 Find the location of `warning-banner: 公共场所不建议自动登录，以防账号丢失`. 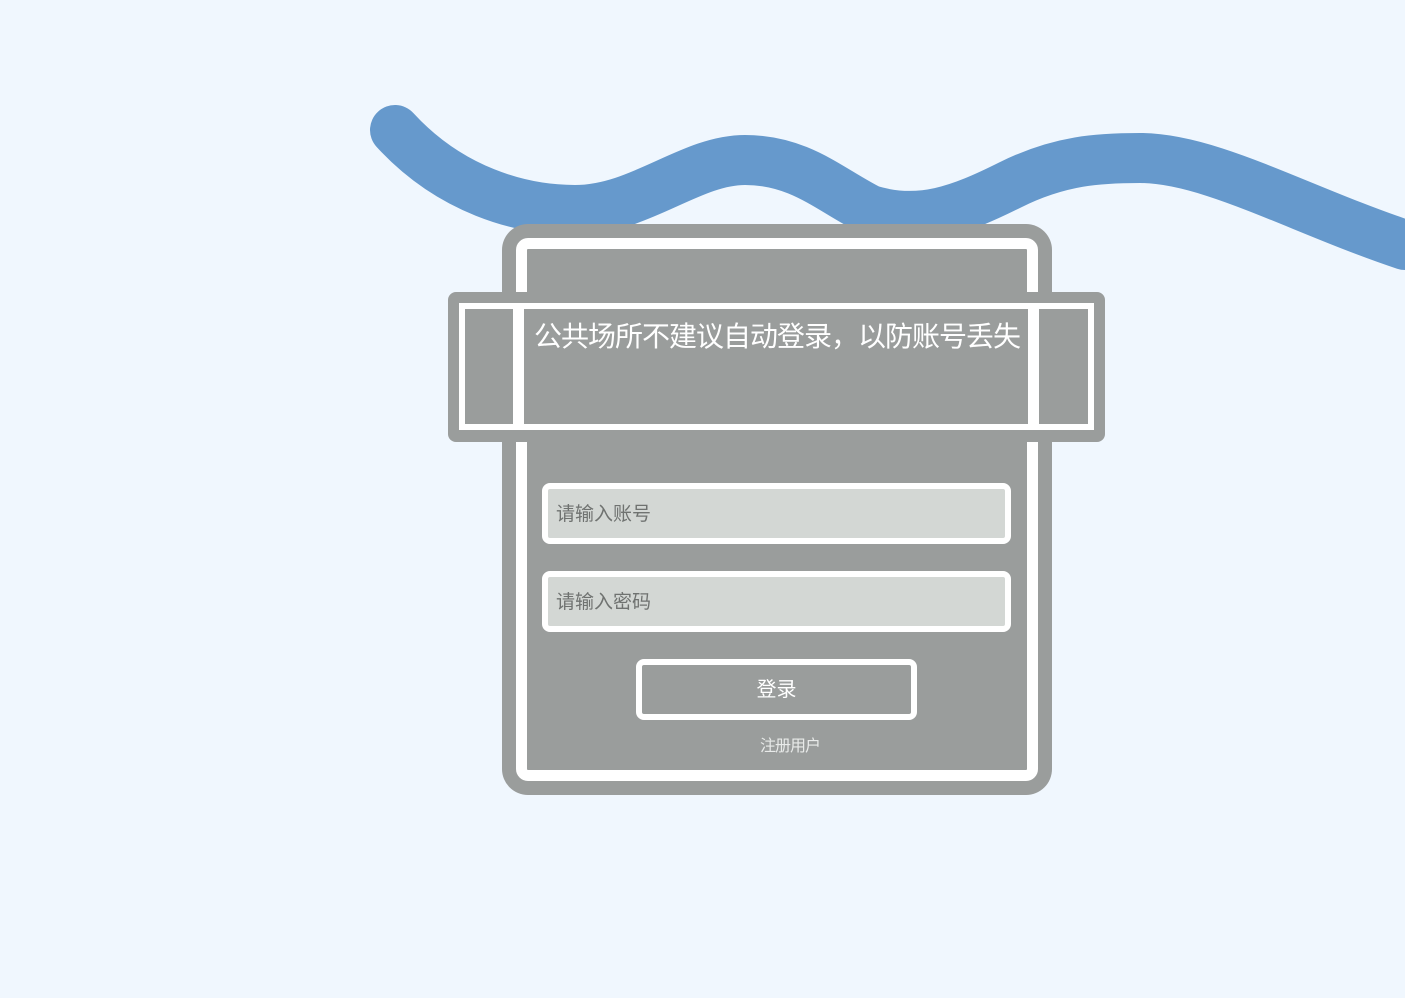

warning-banner: 公共场所不建议自动登录，以防账号丢失 is located at coordinates (776, 367).